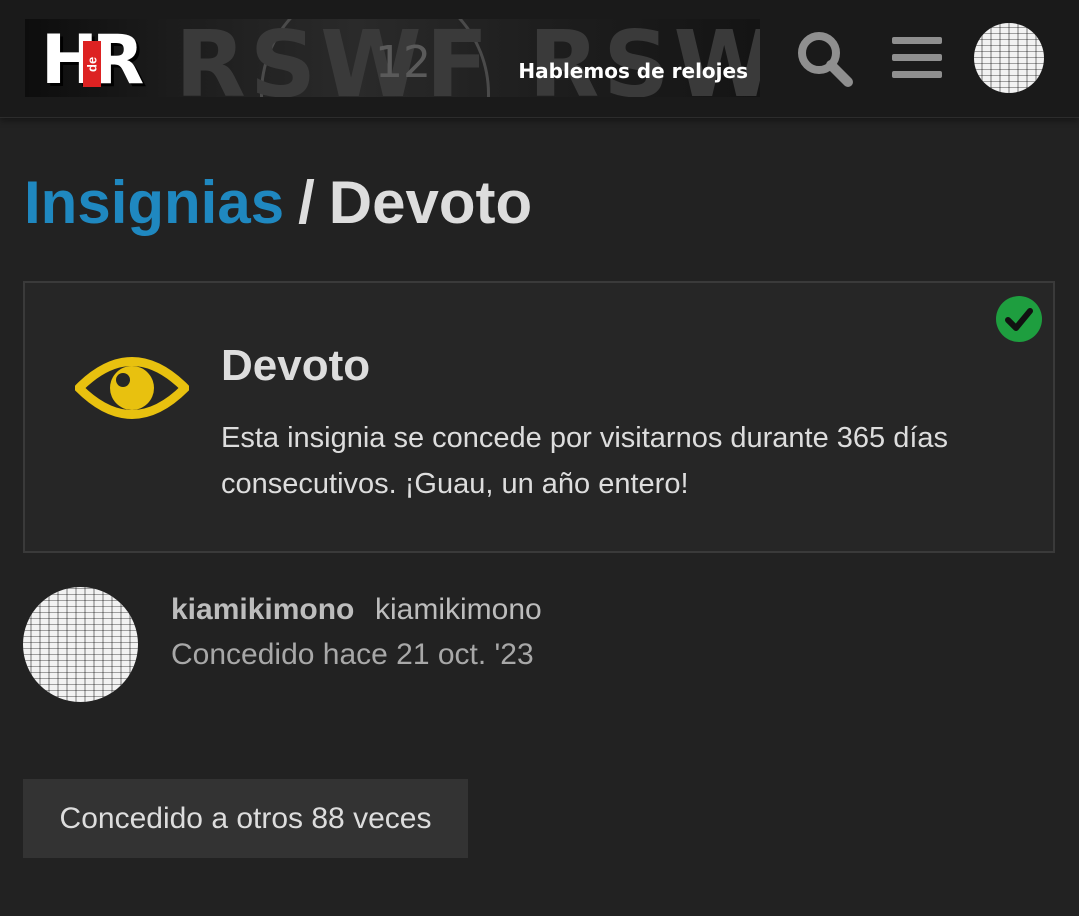 Image resolution: width=1079 pixels, height=916 pixels. I want to click on badge-icon, so click(132, 390).